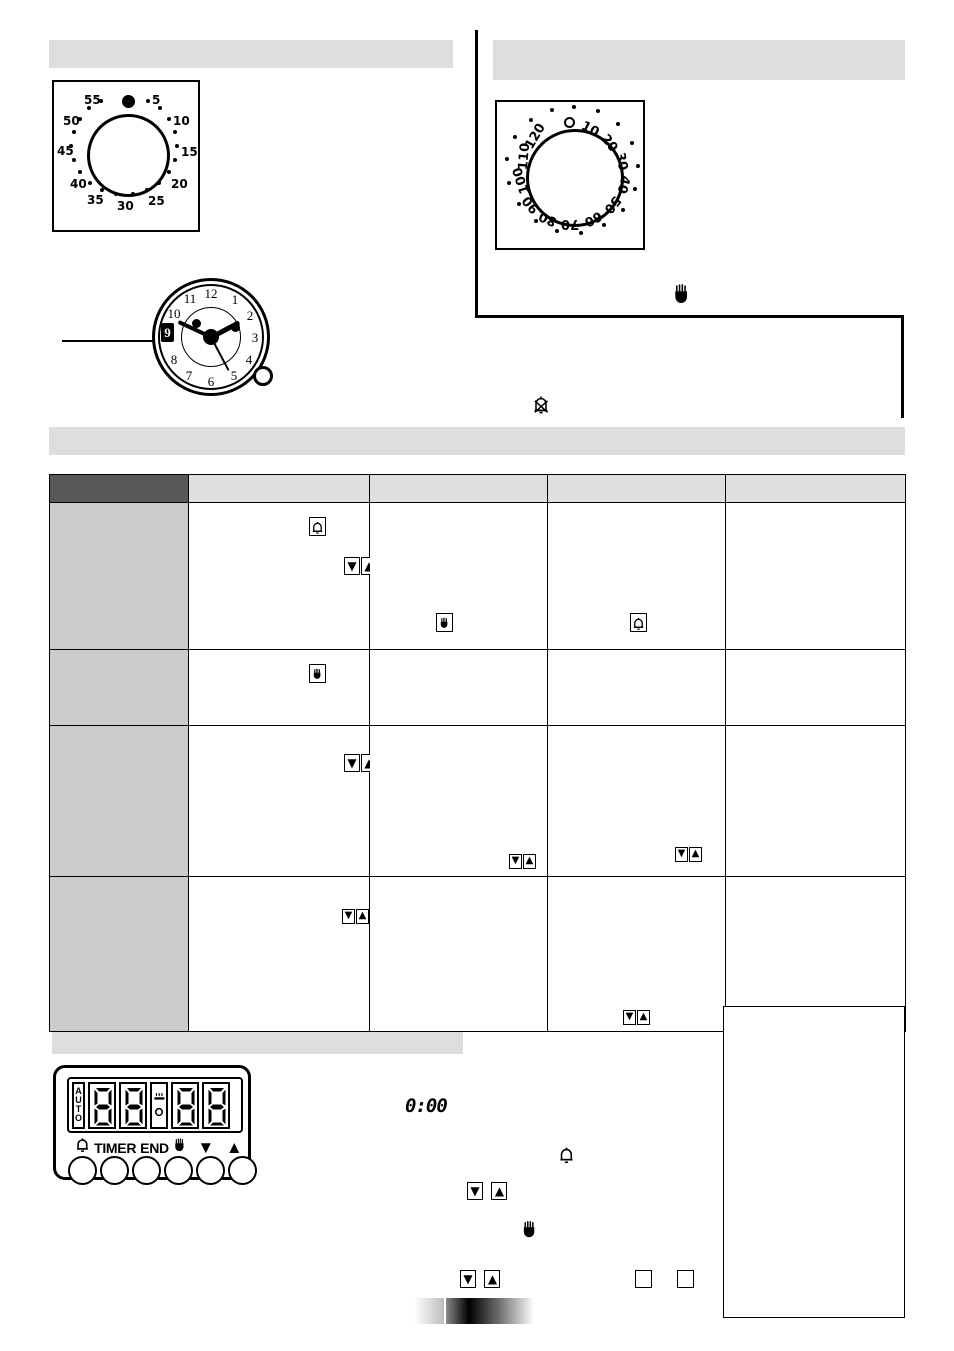 The width and height of the screenshot is (954, 1351). I want to click on cell-2-2: ▼ ▲, so click(636, 801).